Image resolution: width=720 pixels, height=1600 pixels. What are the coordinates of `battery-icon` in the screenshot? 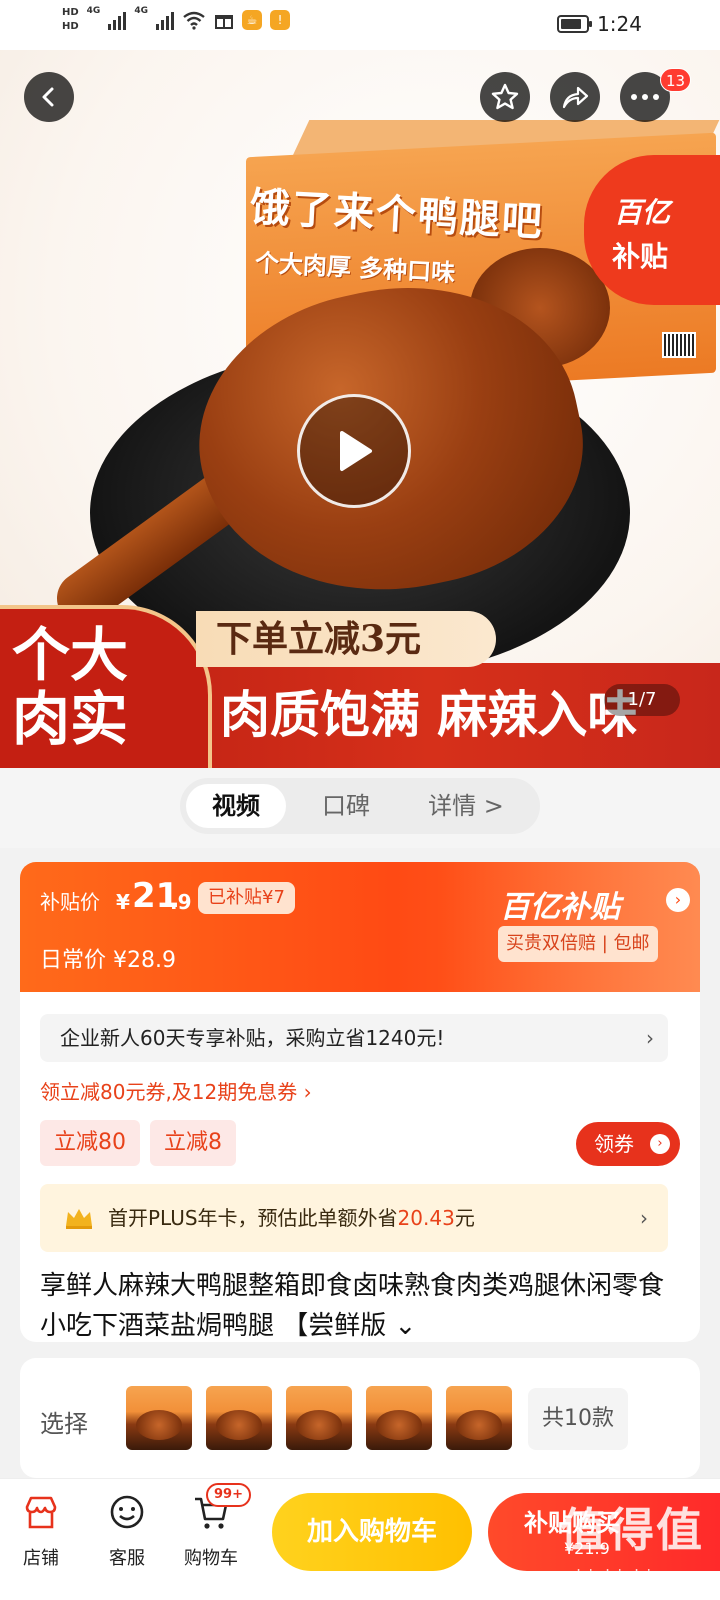 It's located at (575, 24).